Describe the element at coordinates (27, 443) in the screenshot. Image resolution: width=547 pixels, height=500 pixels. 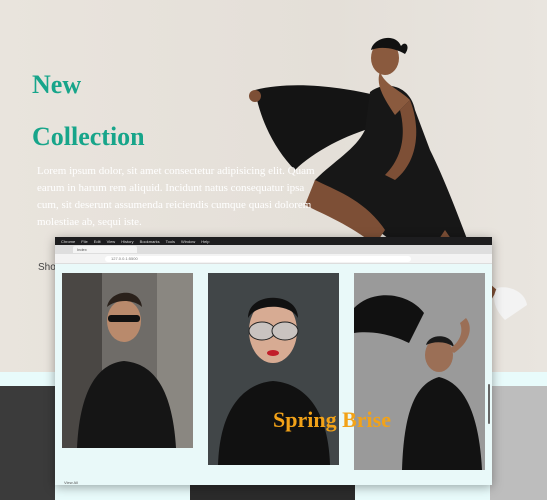
I see `band-card-left` at that location.